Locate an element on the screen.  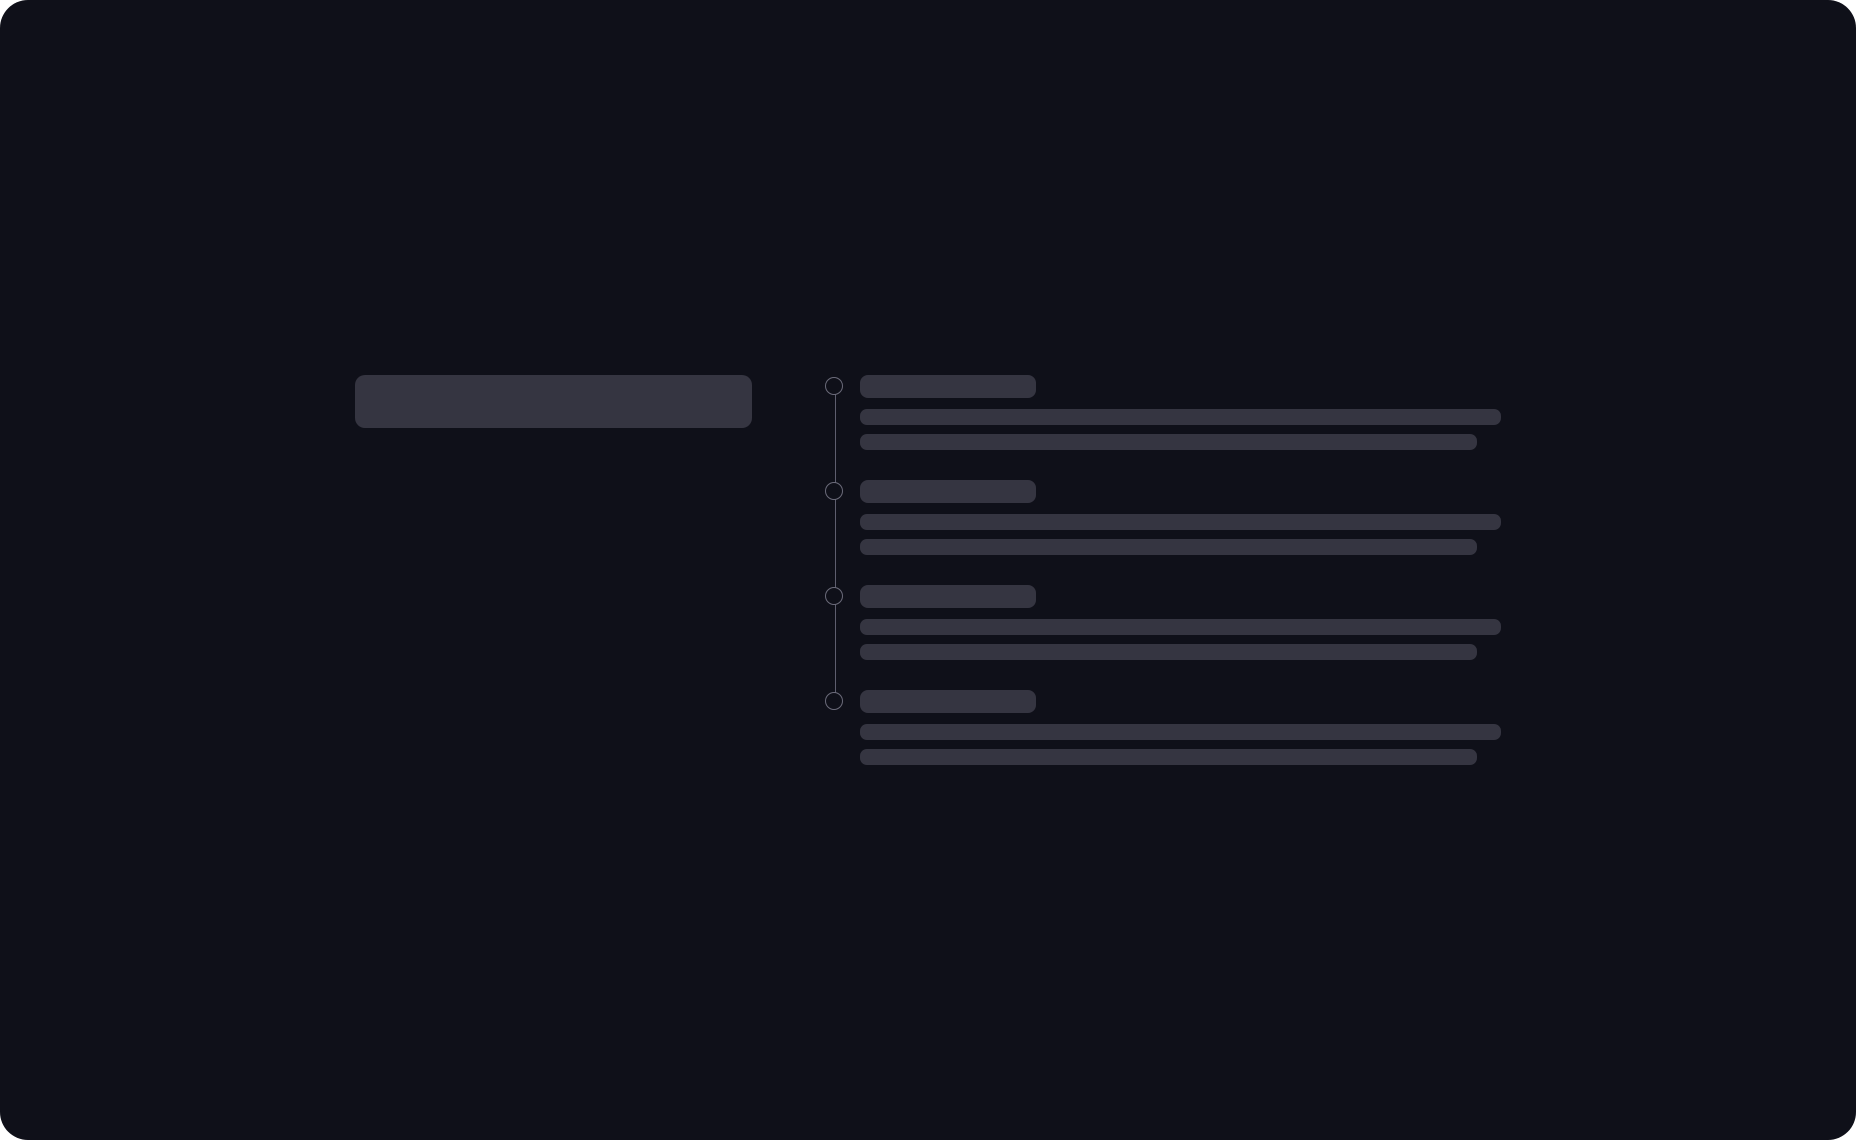
timeline-skeleton is located at coordinates (1165, 570).